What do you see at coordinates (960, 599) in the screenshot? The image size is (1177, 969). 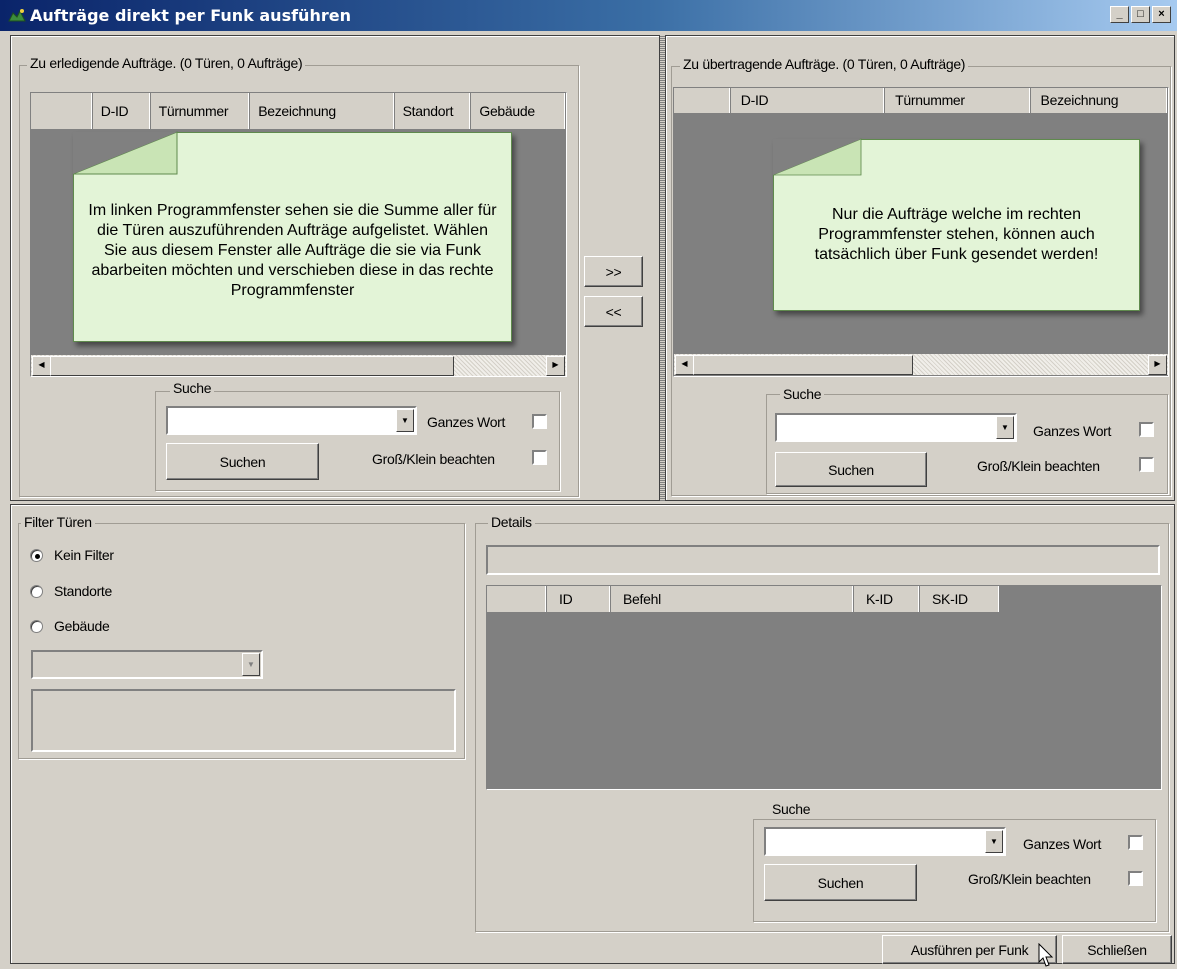 I see `column-header-sk-id: SK-ID` at bounding box center [960, 599].